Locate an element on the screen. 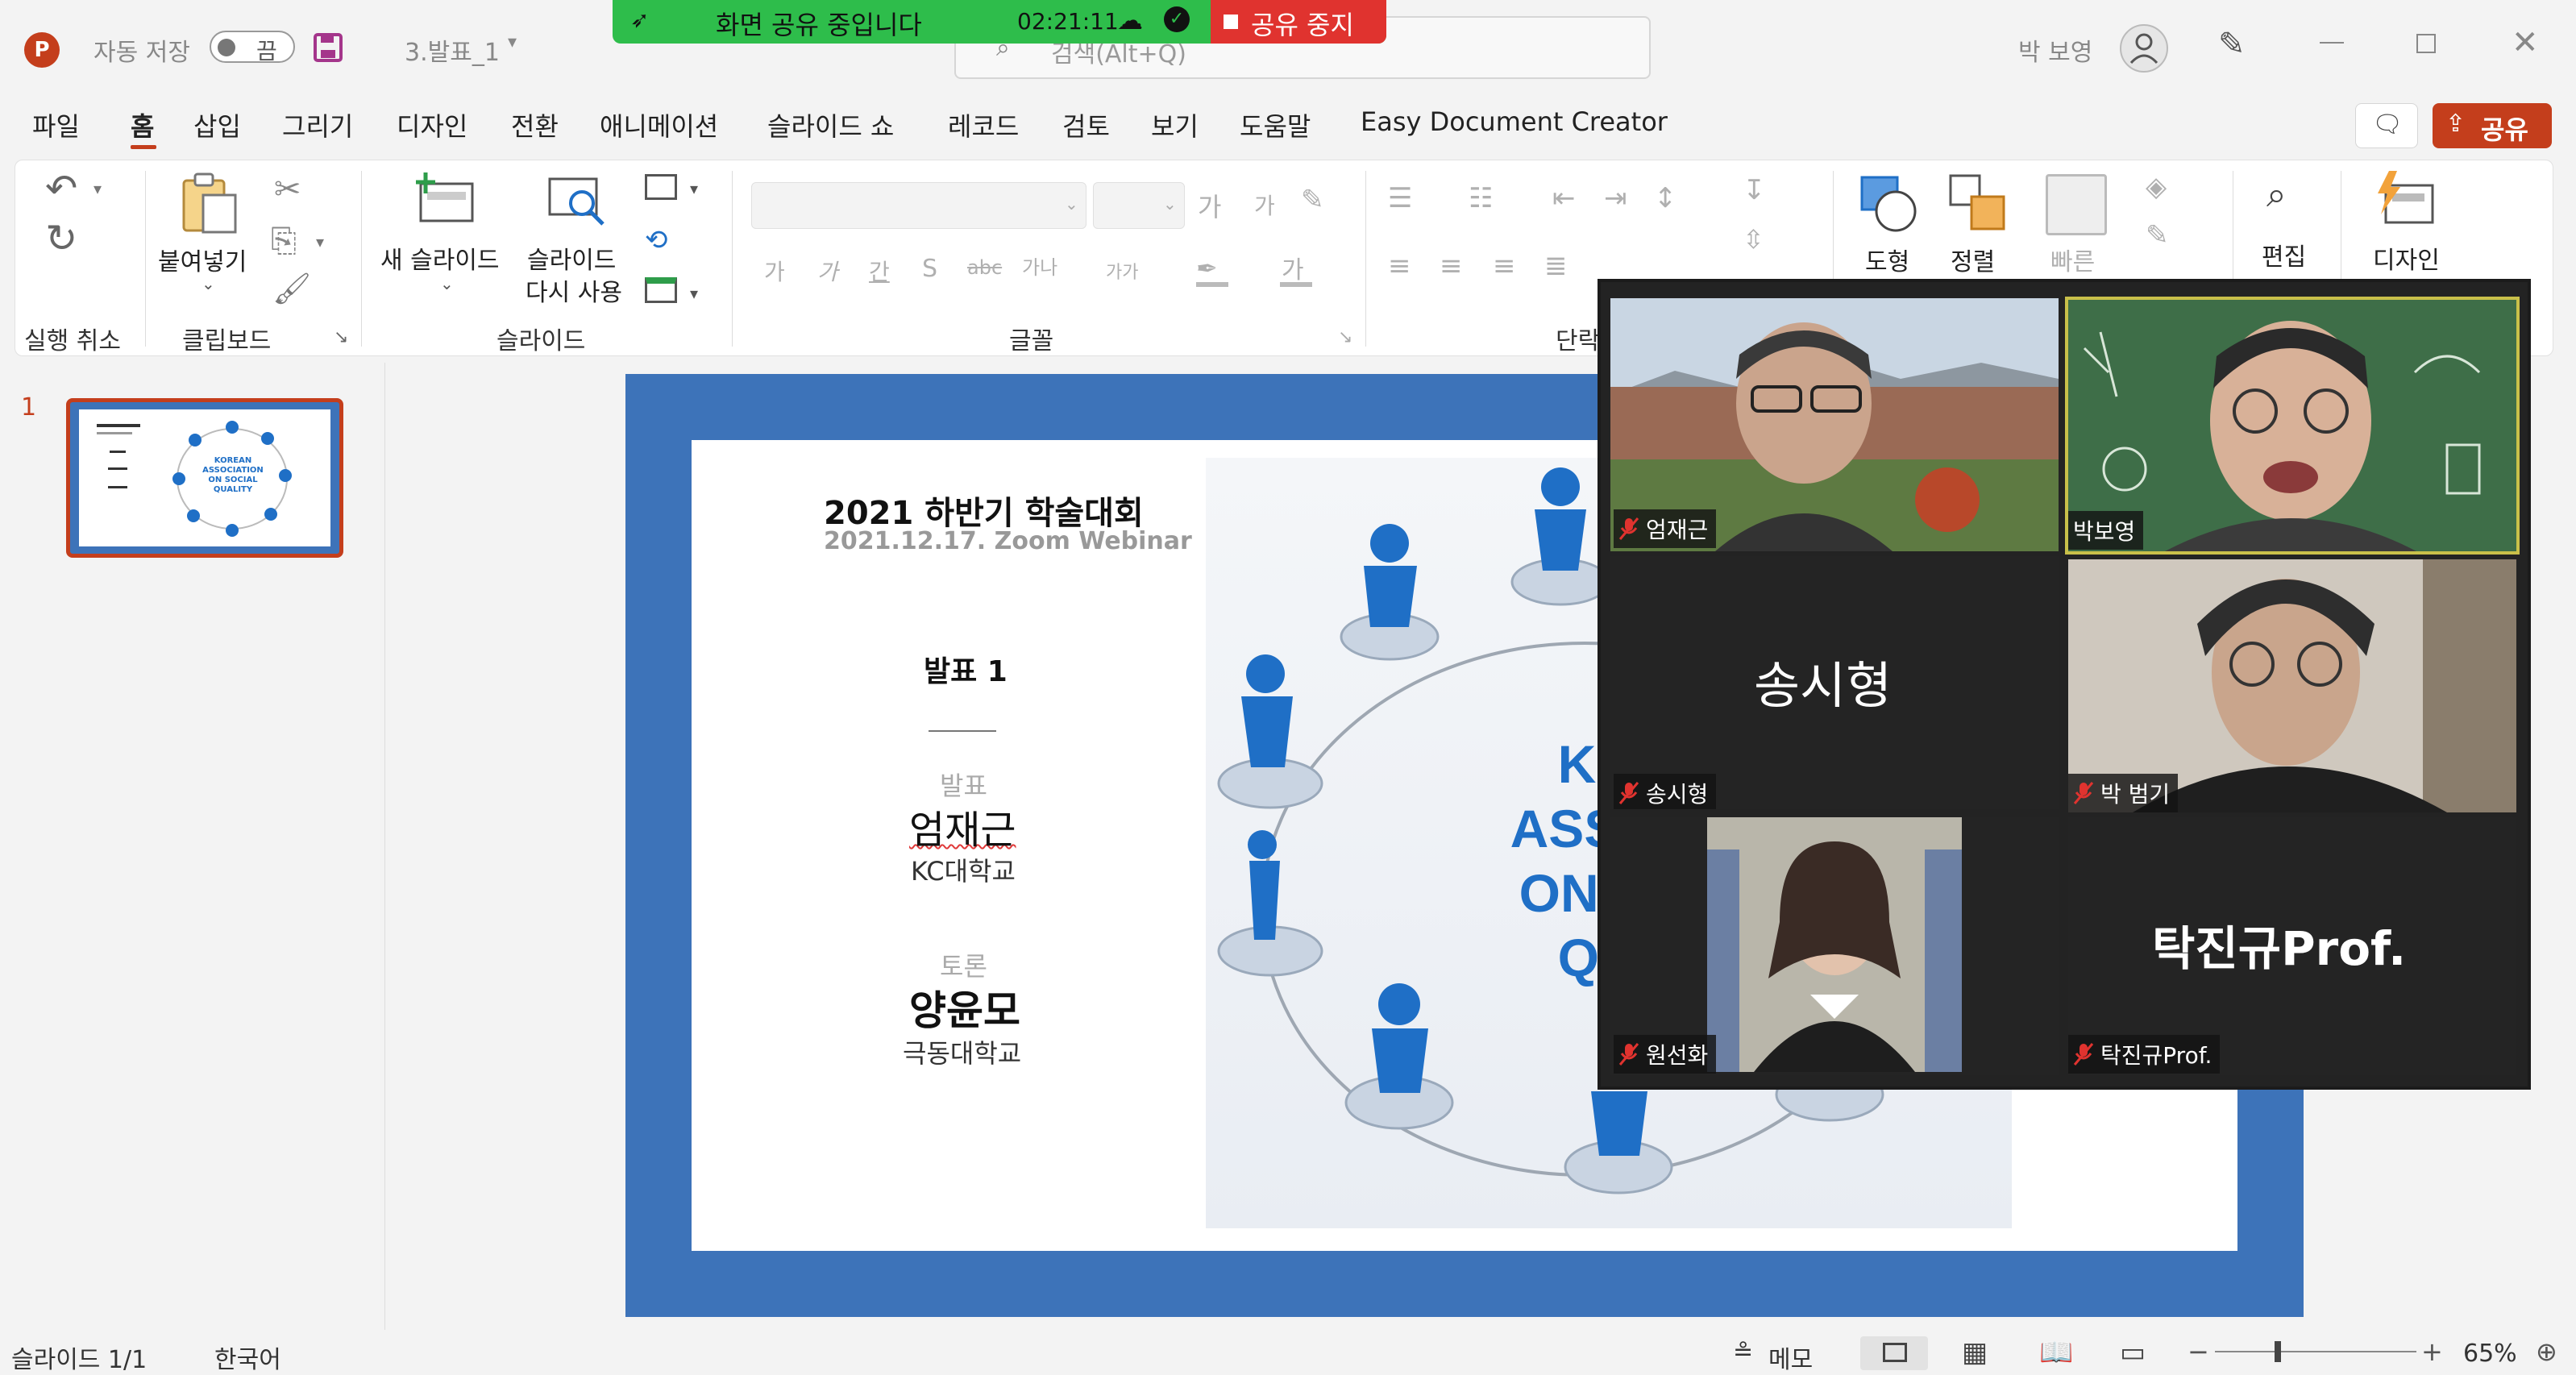 The image size is (2576, 1375). file-name-chevron-icon: ▾ is located at coordinates (512, 42).